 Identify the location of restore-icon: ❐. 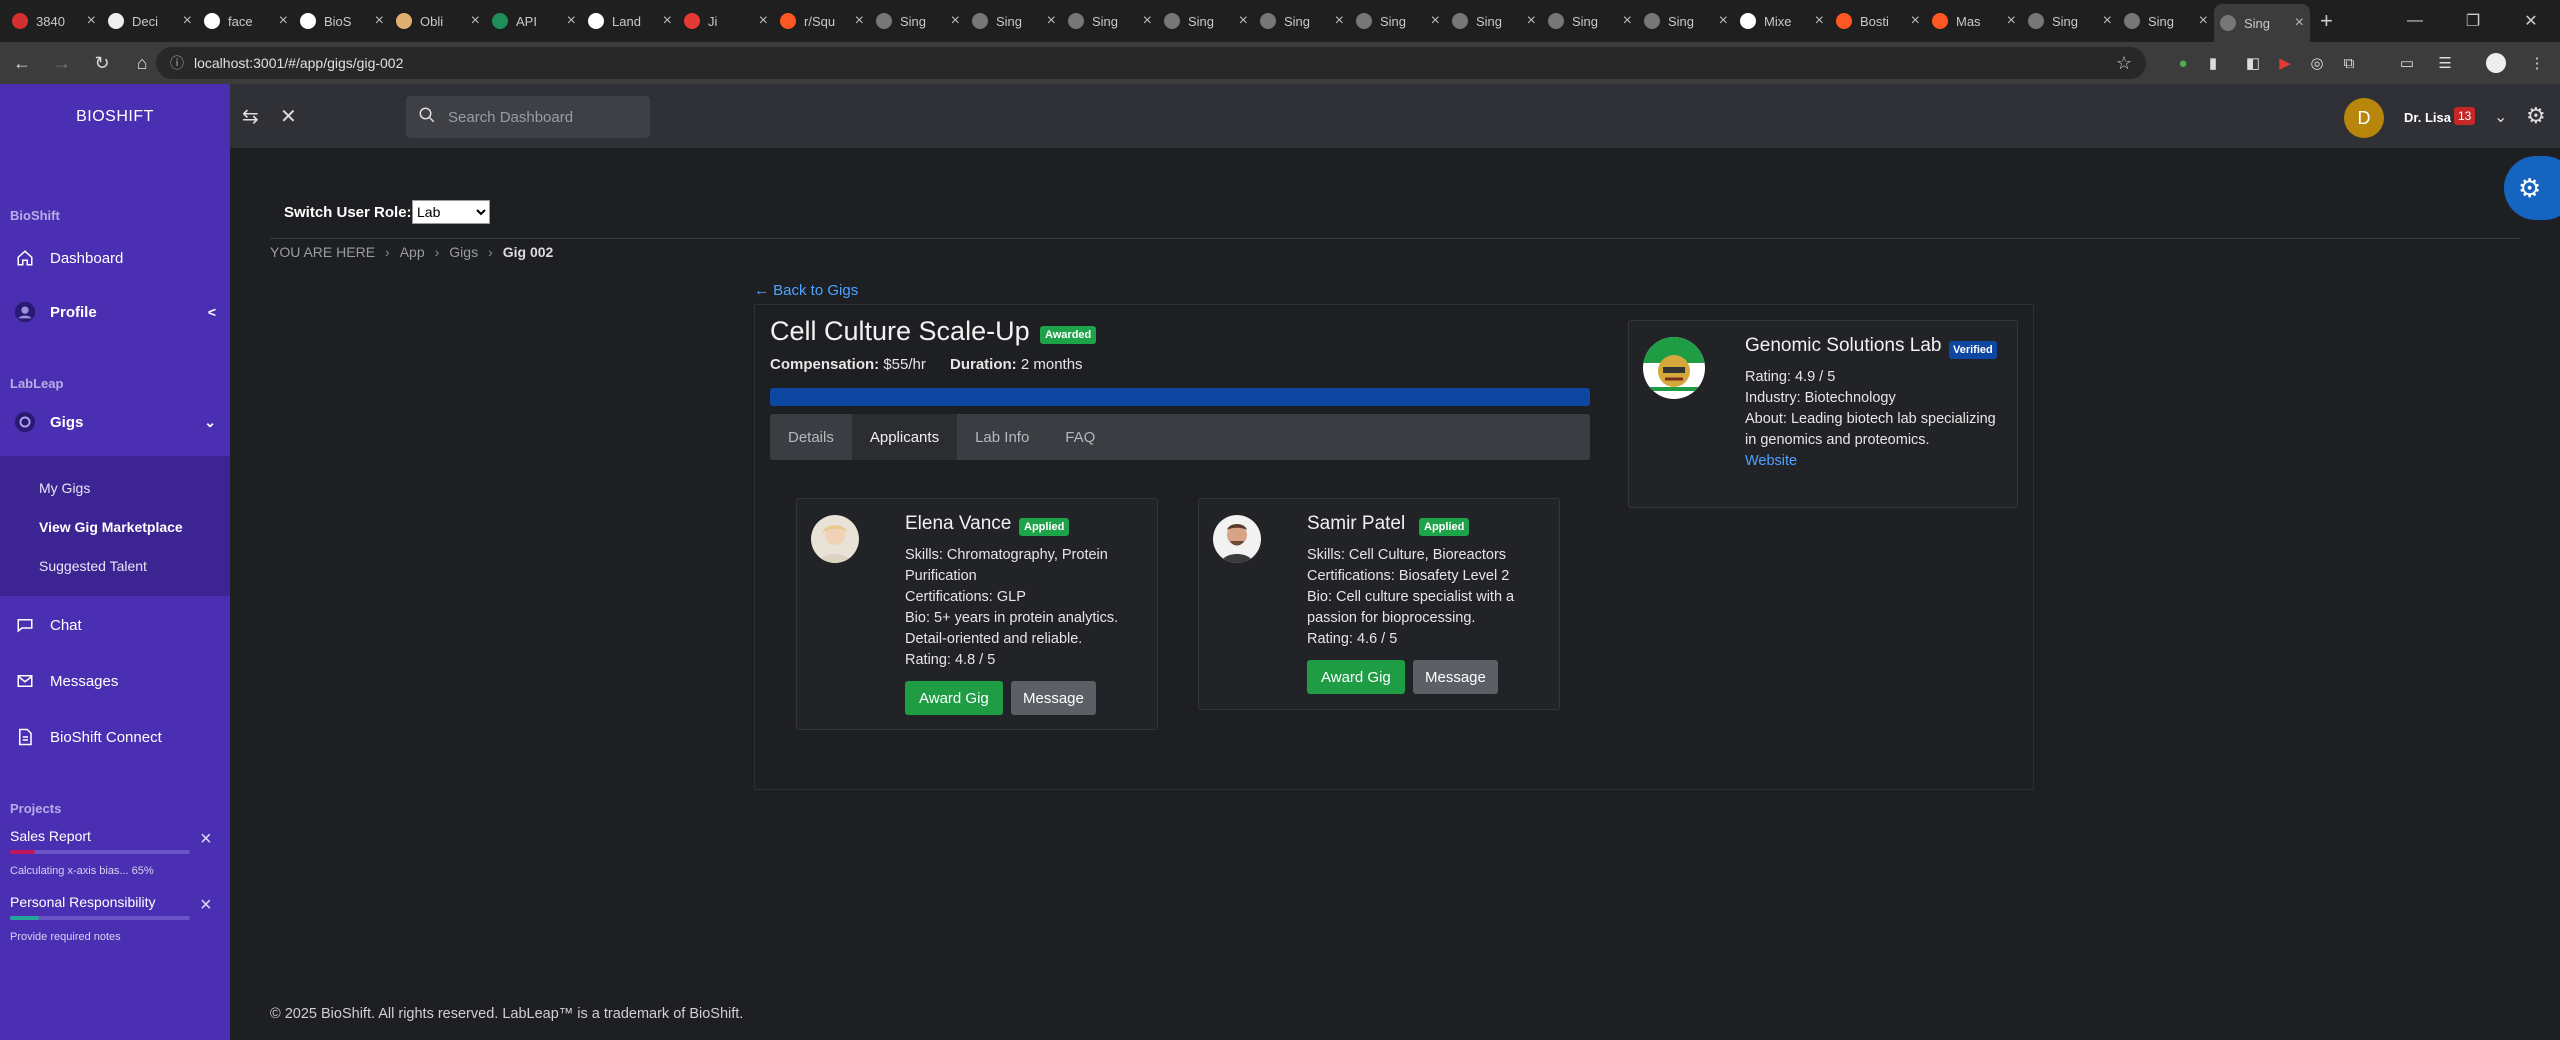
(2473, 21).